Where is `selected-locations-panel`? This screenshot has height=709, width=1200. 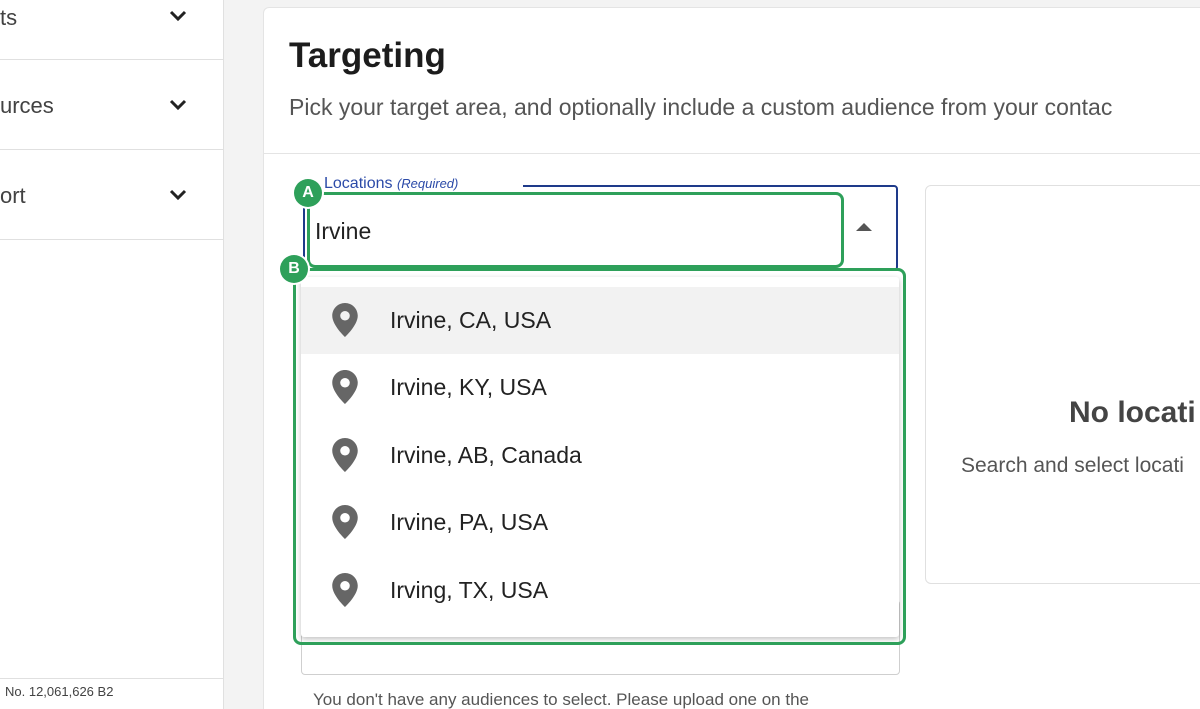
selected-locations-panel is located at coordinates (1062, 384).